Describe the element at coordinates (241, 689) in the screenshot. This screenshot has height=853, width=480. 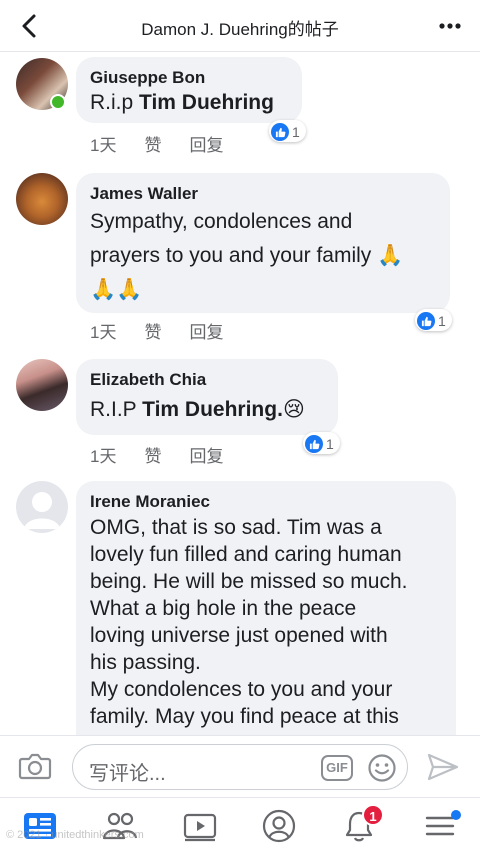
I see `comment-text-line: My condolences to you and your` at that location.